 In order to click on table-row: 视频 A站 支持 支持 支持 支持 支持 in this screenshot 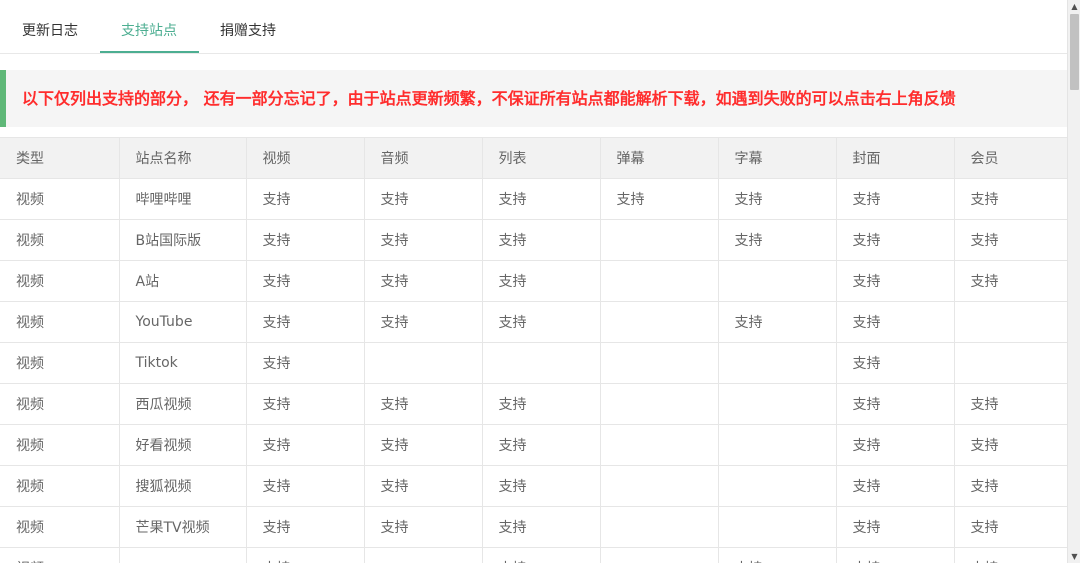, I will do `click(533, 281)`.